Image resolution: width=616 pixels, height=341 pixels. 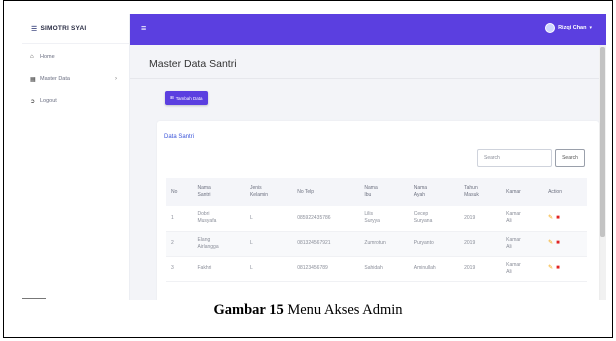 What do you see at coordinates (223, 192) in the screenshot?
I see `col-header: Nama Santri` at bounding box center [223, 192].